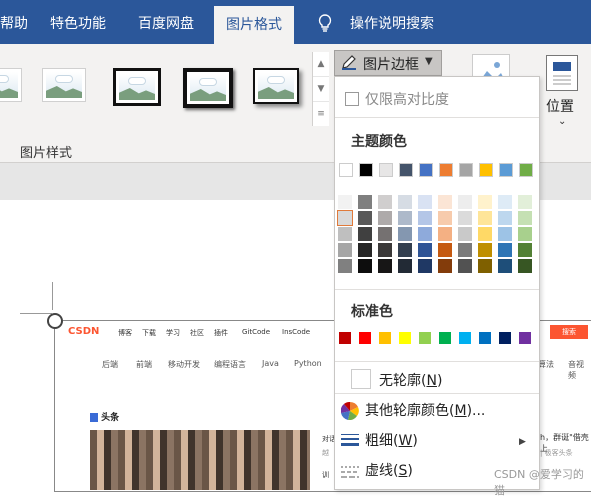 Image resolution: width=591 pixels, height=498 pixels. Describe the element at coordinates (321, 114) in the screenshot. I see `gallery-expand-icon: ≡` at that location.